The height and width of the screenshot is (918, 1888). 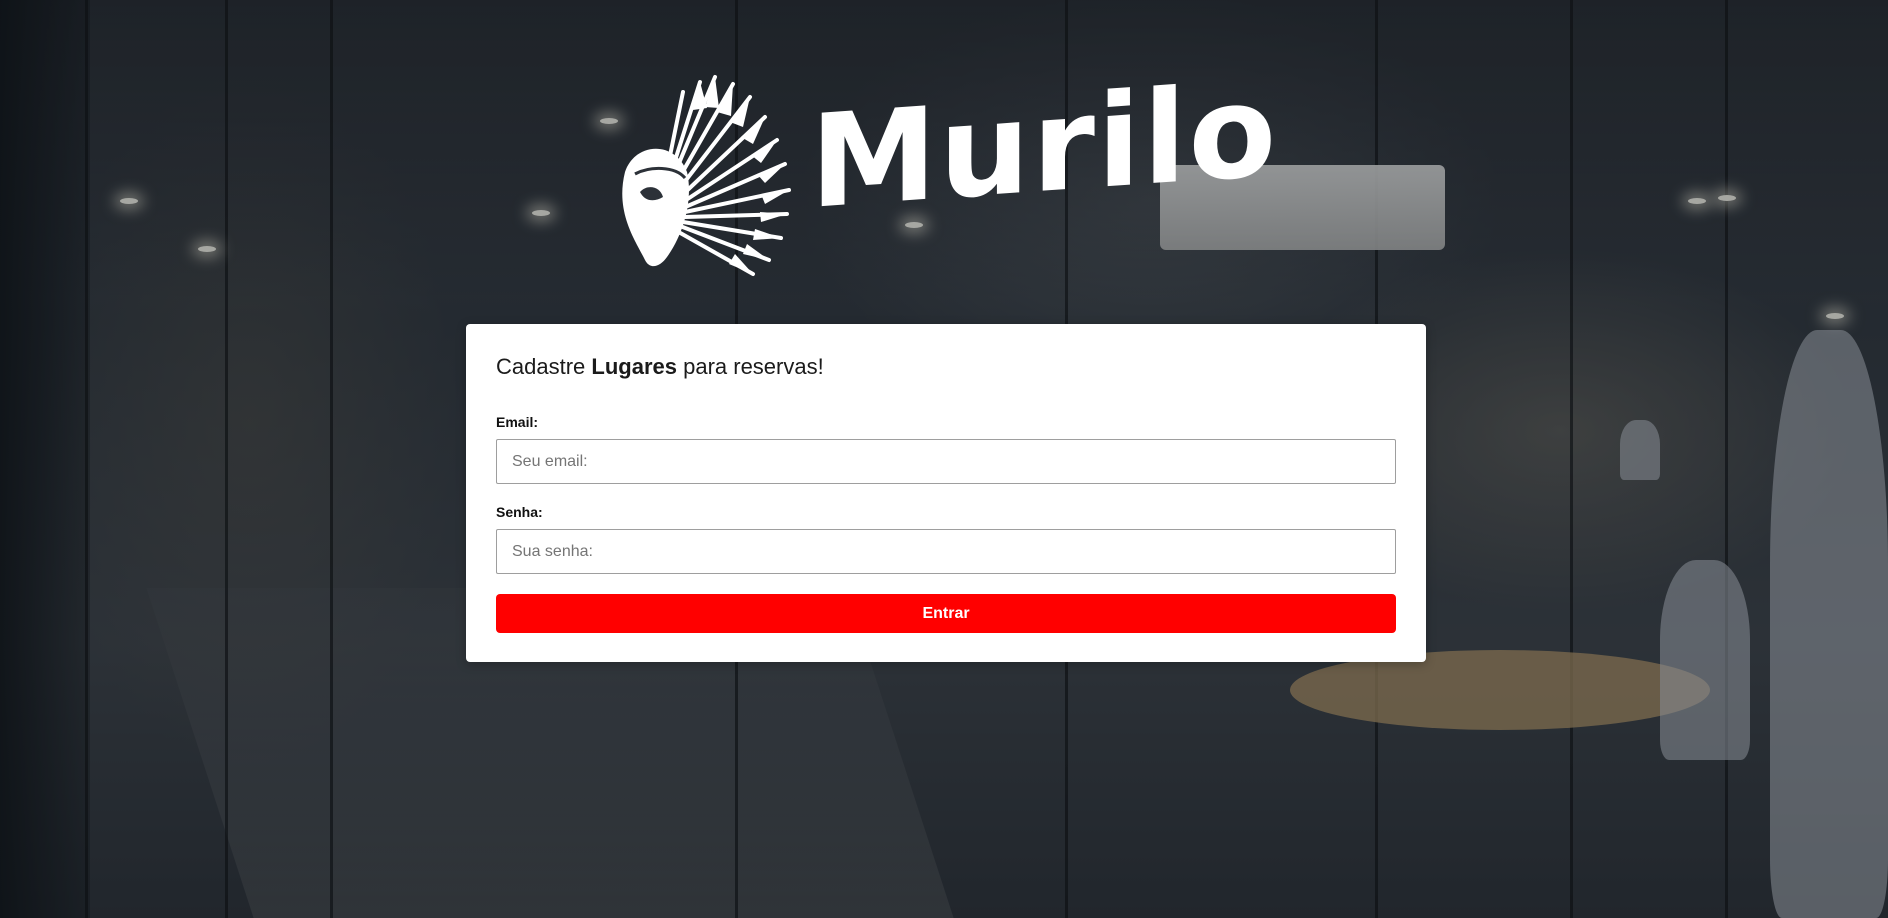 I want to click on feather-headdress-icon, so click(x=706, y=175).